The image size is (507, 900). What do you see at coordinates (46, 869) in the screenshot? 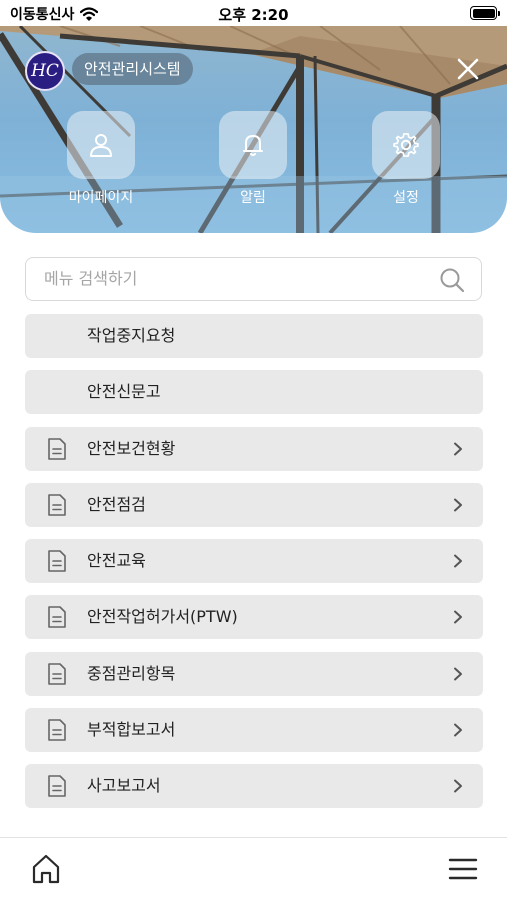
I see `home-icon` at bounding box center [46, 869].